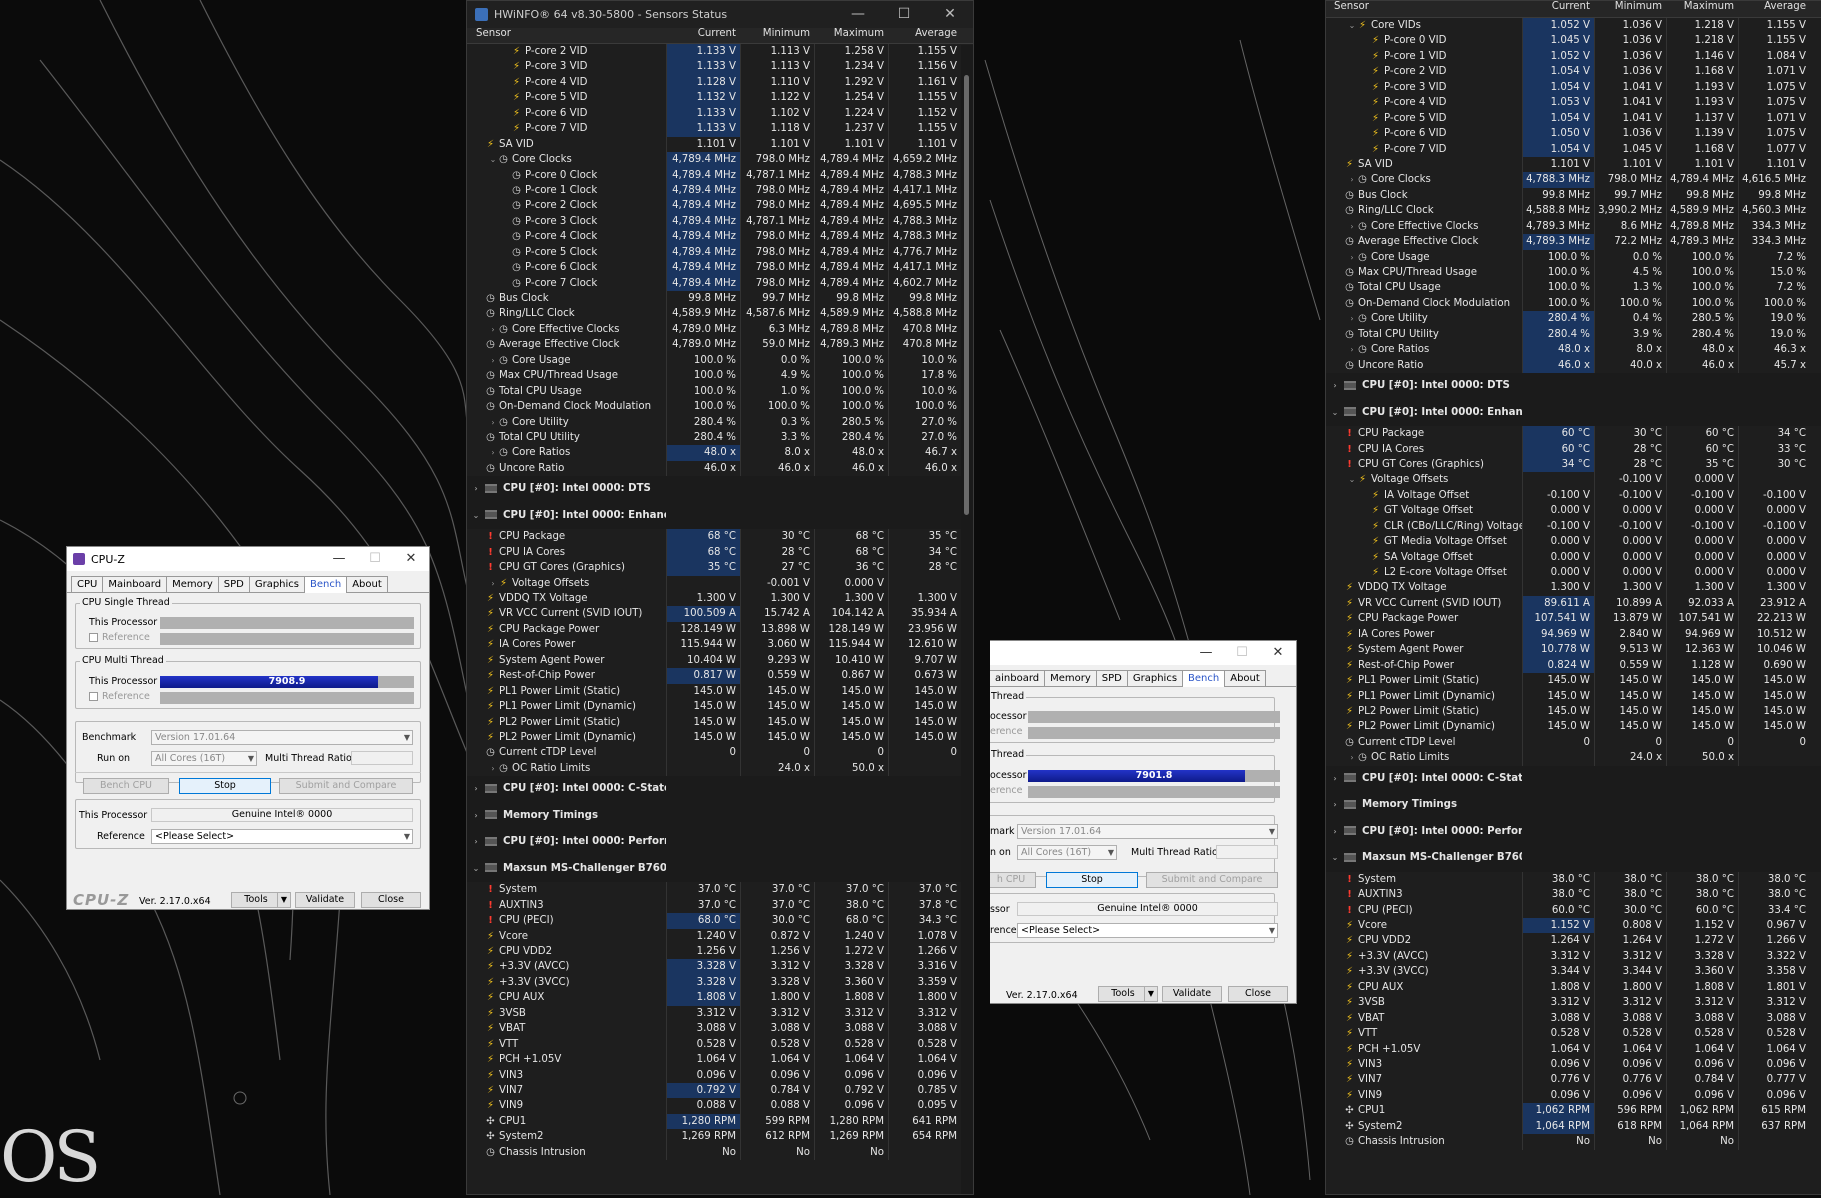 Image resolution: width=1821 pixels, height=1198 pixels. What do you see at coordinates (1212, 880) in the screenshot?
I see `submit-compare-button: Submit and Compare` at bounding box center [1212, 880].